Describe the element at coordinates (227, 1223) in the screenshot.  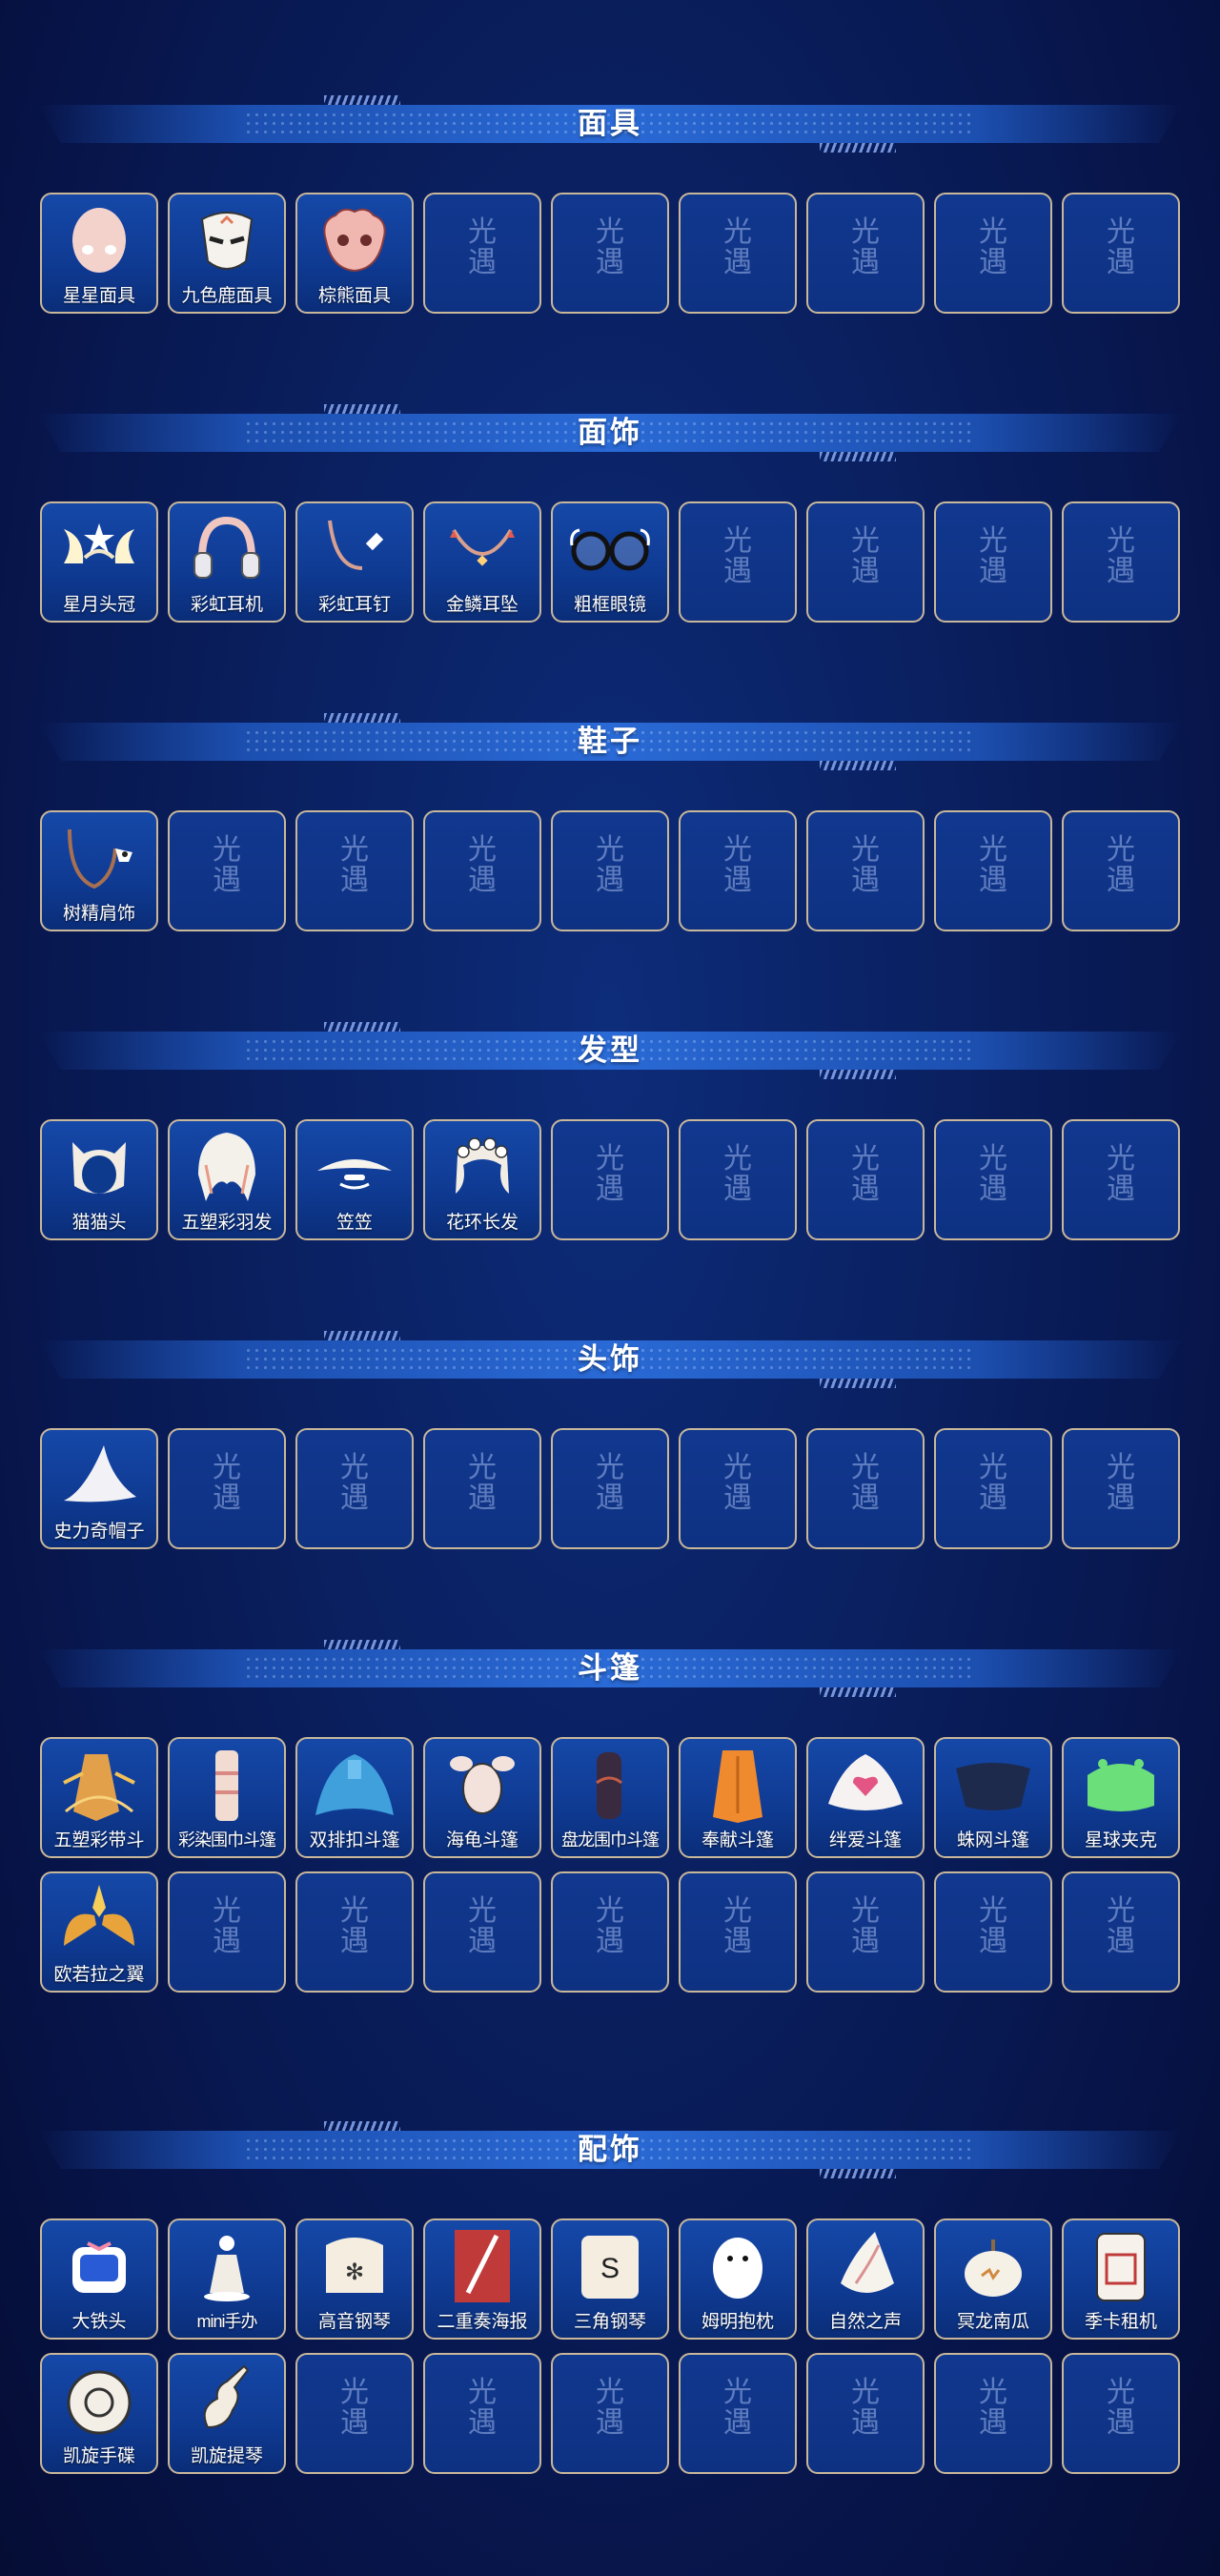
I see `item-label: 五塑彩羽发` at that location.